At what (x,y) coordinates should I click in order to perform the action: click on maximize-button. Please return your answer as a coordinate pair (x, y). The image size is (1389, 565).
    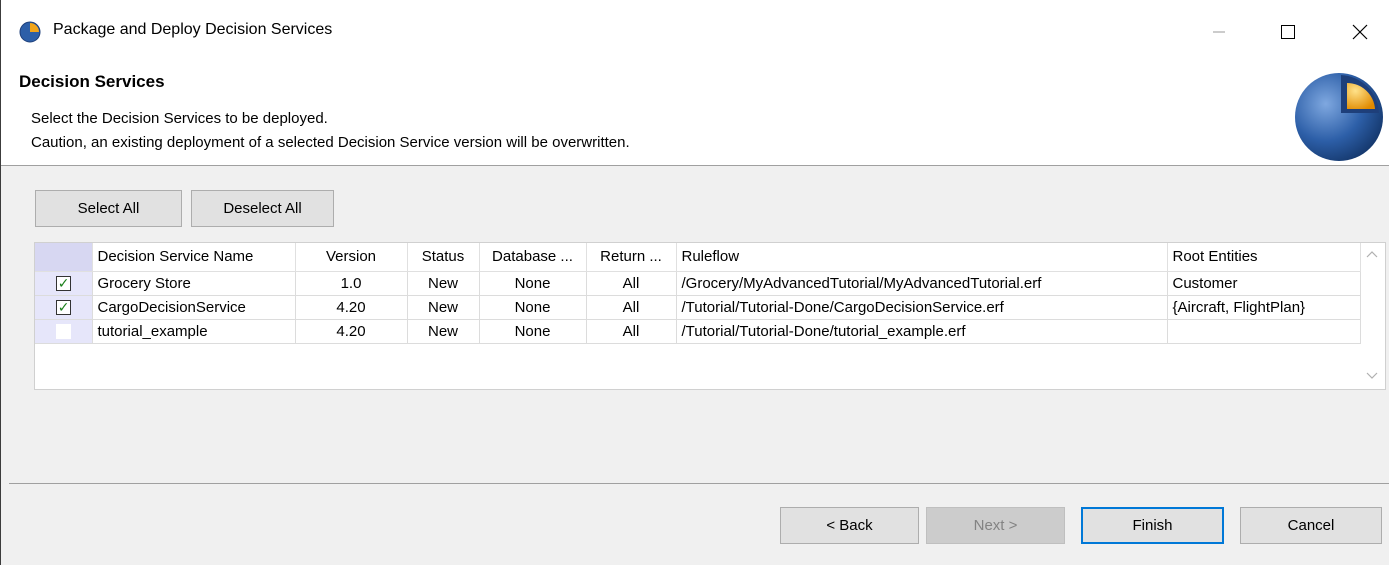
    Looking at the image, I should click on (1288, 32).